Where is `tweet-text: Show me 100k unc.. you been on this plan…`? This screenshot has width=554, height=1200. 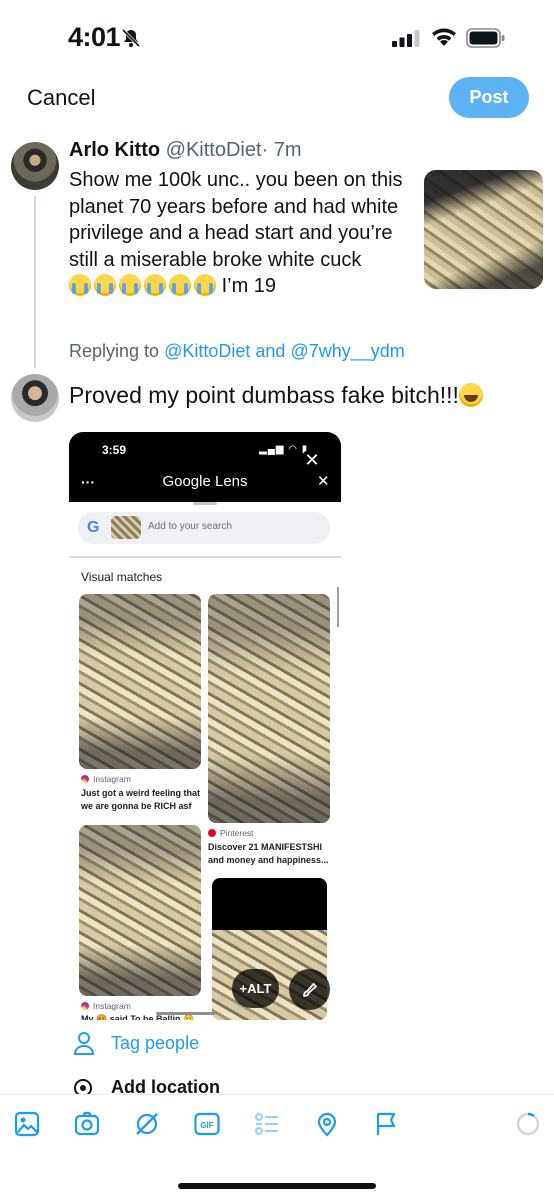 tweet-text: Show me 100k unc.. you been on this plan… is located at coordinates (241, 233).